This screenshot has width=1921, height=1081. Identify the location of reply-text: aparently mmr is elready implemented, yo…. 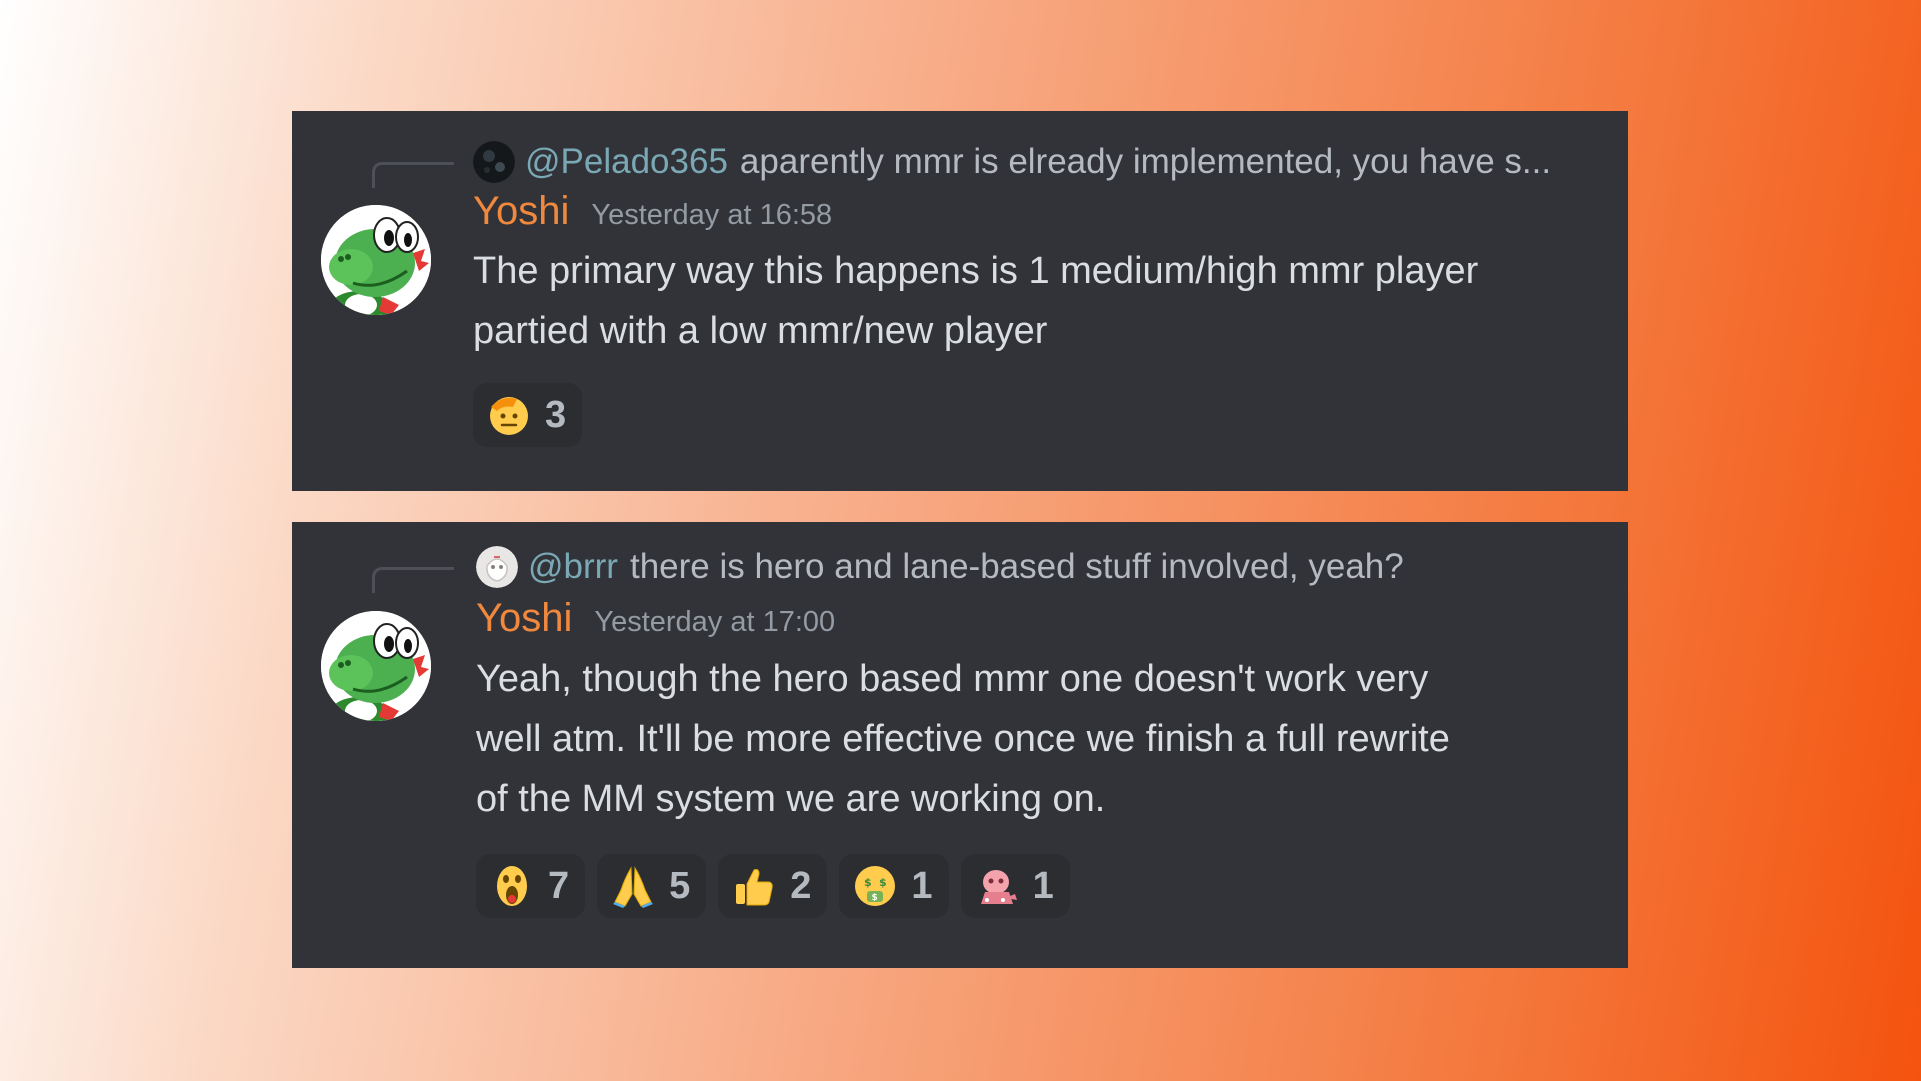
(1145, 162).